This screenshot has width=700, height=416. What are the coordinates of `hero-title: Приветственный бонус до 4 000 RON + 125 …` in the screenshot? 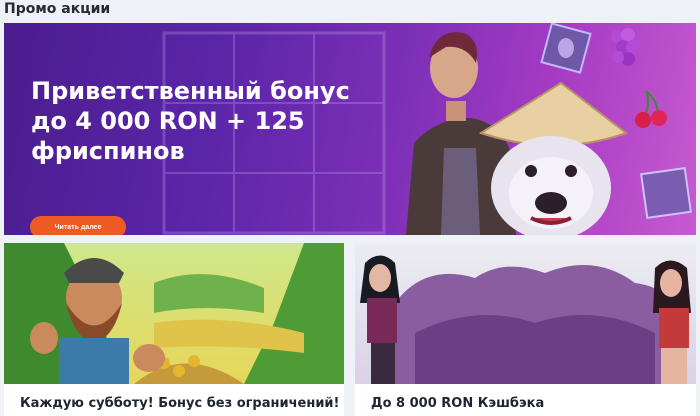 It's located at (201, 121).